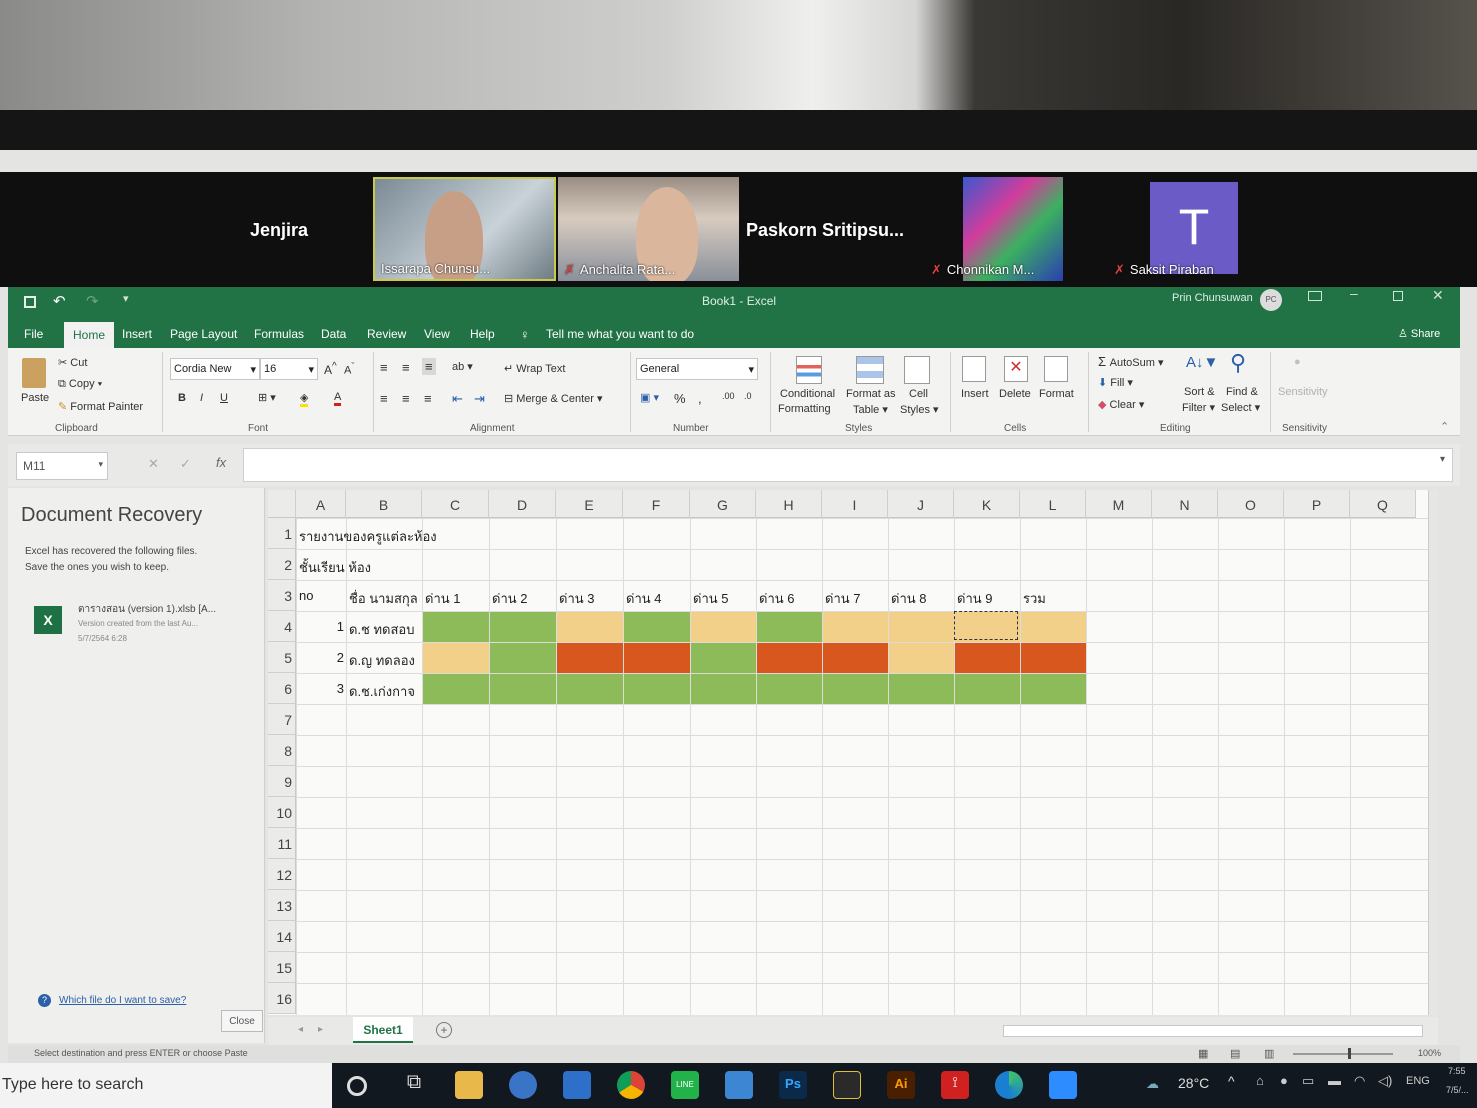 The width and height of the screenshot is (1477, 1108). What do you see at coordinates (589, 504) in the screenshot?
I see `column-header-e: E` at bounding box center [589, 504].